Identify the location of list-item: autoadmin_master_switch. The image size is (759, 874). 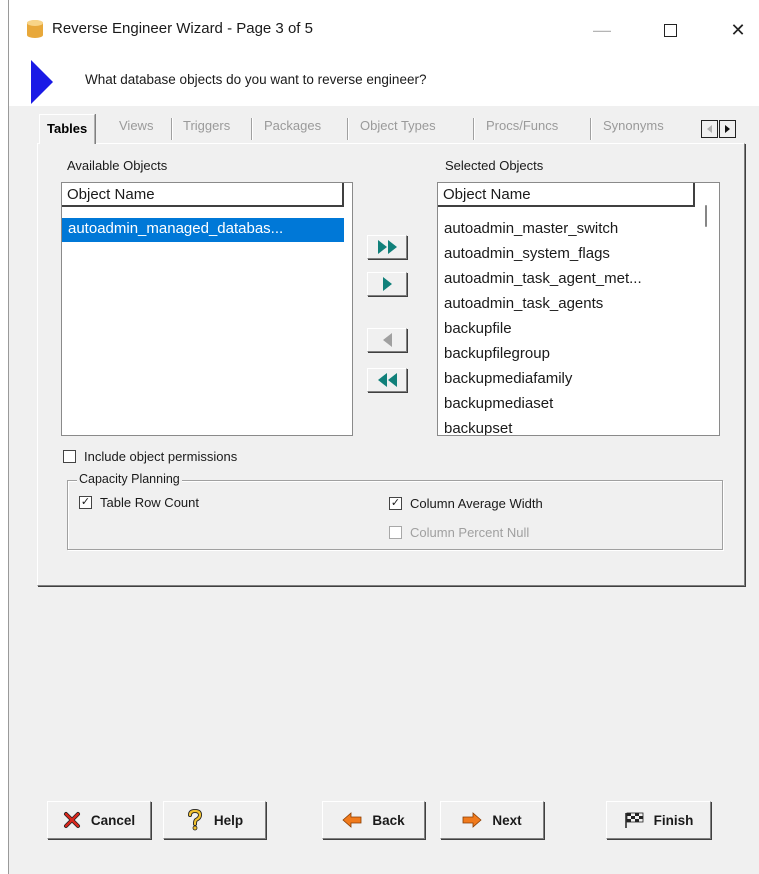
(528, 230).